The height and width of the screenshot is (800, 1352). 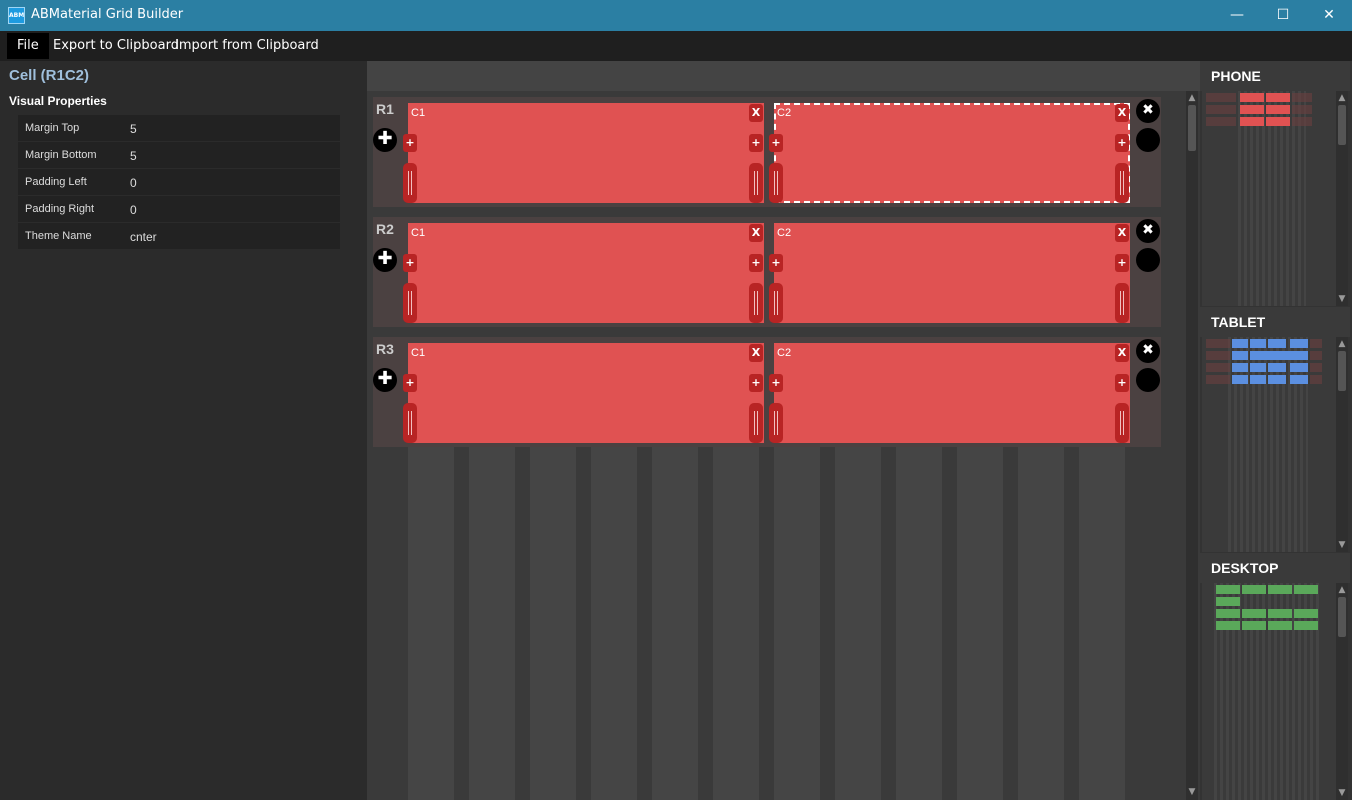 What do you see at coordinates (58, 101) in the screenshot?
I see `visual-properties-heading: Visual Properties` at bounding box center [58, 101].